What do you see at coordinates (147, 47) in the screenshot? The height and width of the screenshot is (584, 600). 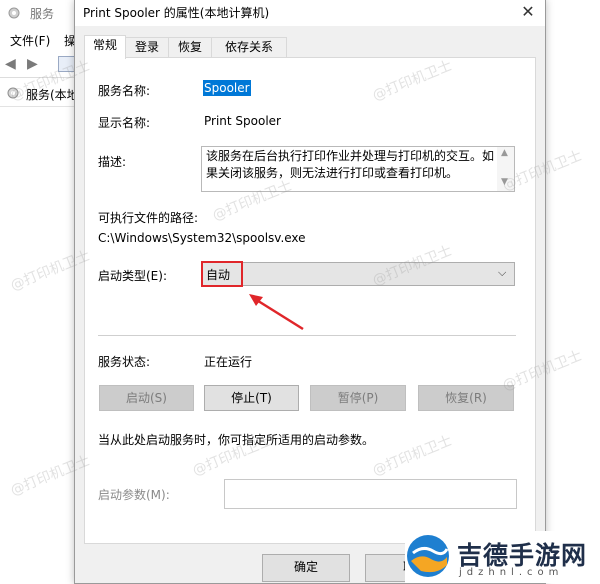 I see `tab-logon: 登录` at bounding box center [147, 47].